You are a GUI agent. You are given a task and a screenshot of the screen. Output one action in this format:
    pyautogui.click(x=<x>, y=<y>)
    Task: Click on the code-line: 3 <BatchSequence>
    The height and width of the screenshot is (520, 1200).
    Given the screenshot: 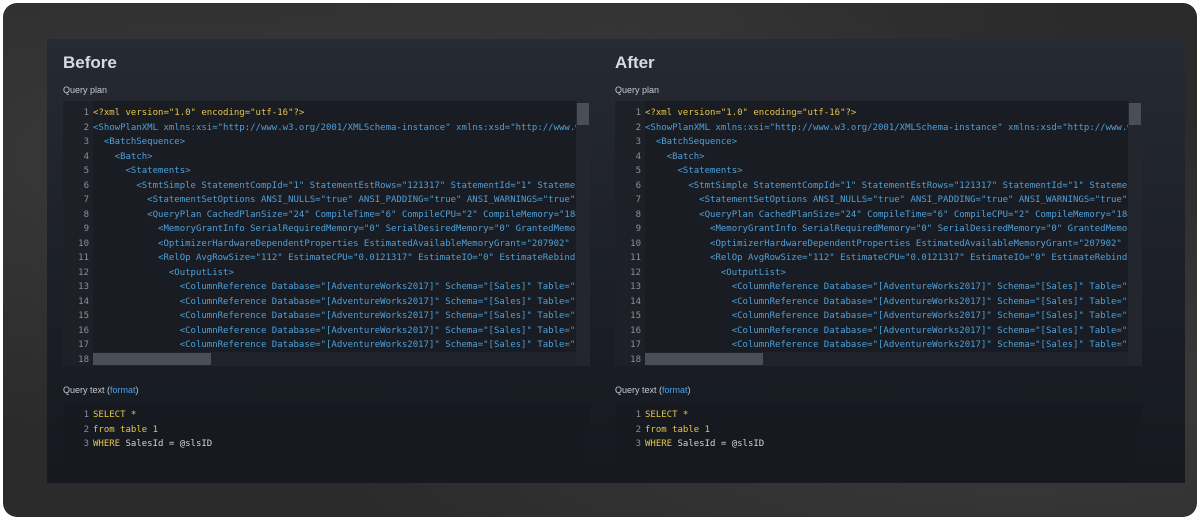 What is the action you would take?
    pyautogui.click(x=871, y=142)
    